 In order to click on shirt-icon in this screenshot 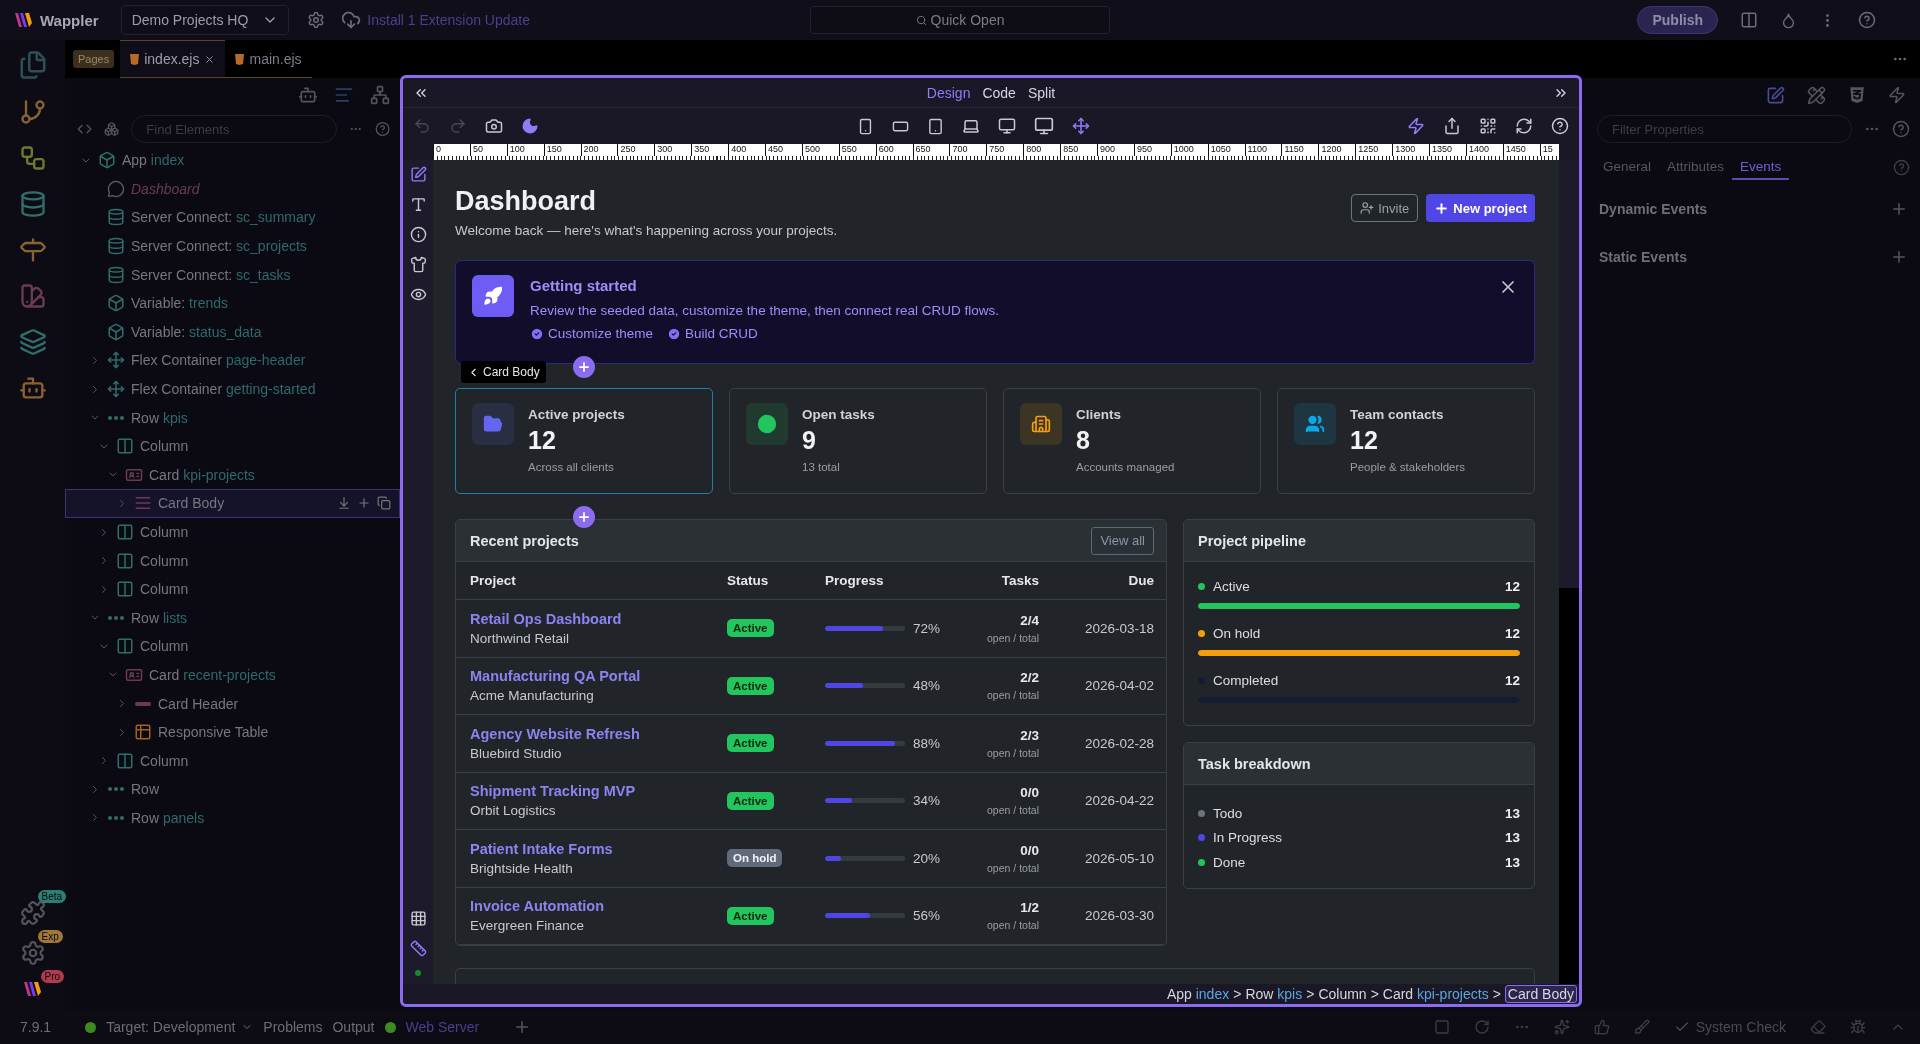, I will do `click(418, 264)`.